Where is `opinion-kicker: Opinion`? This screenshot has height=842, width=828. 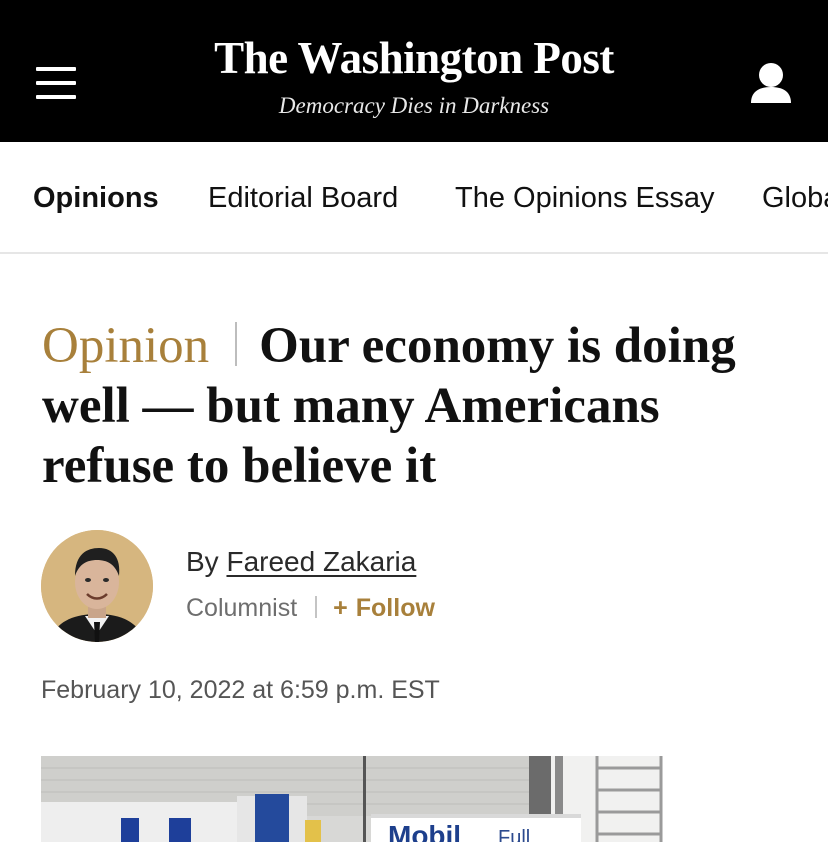
opinion-kicker: Opinion is located at coordinates (125, 346).